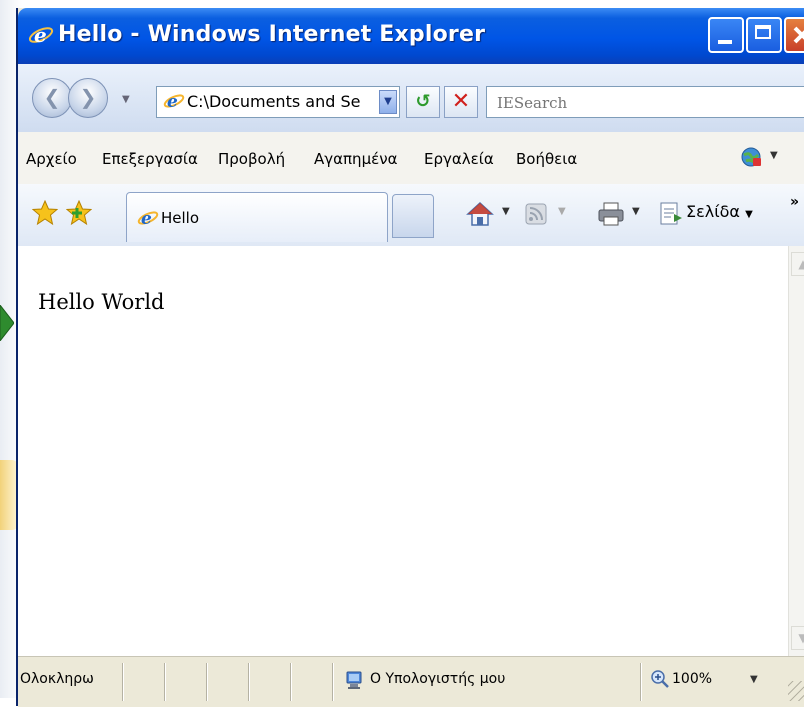 Image resolution: width=804 pixels, height=707 pixels. Describe the element at coordinates (794, 202) in the screenshot. I see `more-commands-button: »` at that location.